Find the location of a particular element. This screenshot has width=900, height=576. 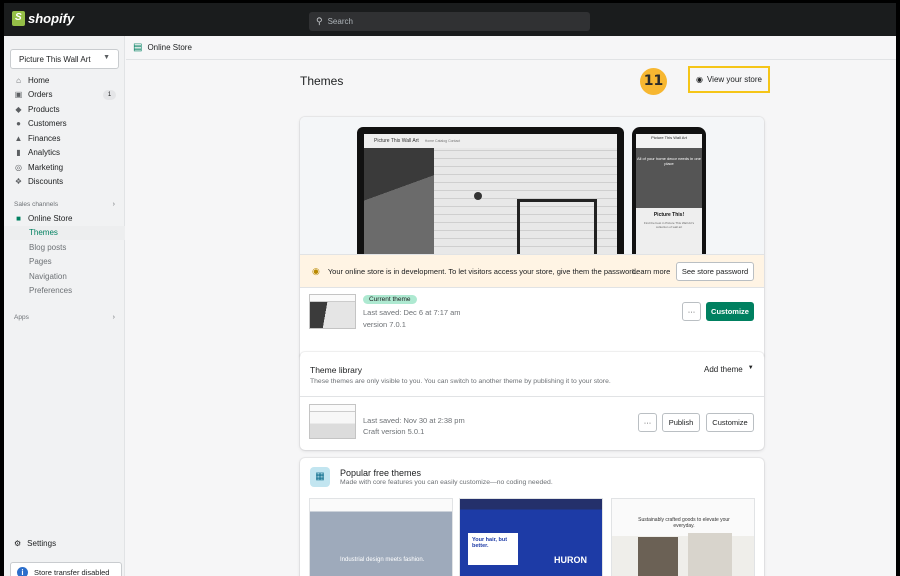

lamp-image is located at coordinates (478, 196).